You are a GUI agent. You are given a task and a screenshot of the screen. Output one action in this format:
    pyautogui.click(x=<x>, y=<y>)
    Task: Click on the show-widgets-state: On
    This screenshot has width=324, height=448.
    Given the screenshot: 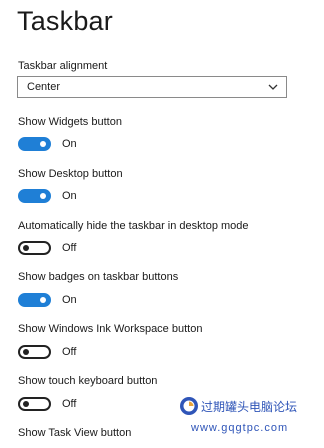 What is the action you would take?
    pyautogui.click(x=69, y=144)
    